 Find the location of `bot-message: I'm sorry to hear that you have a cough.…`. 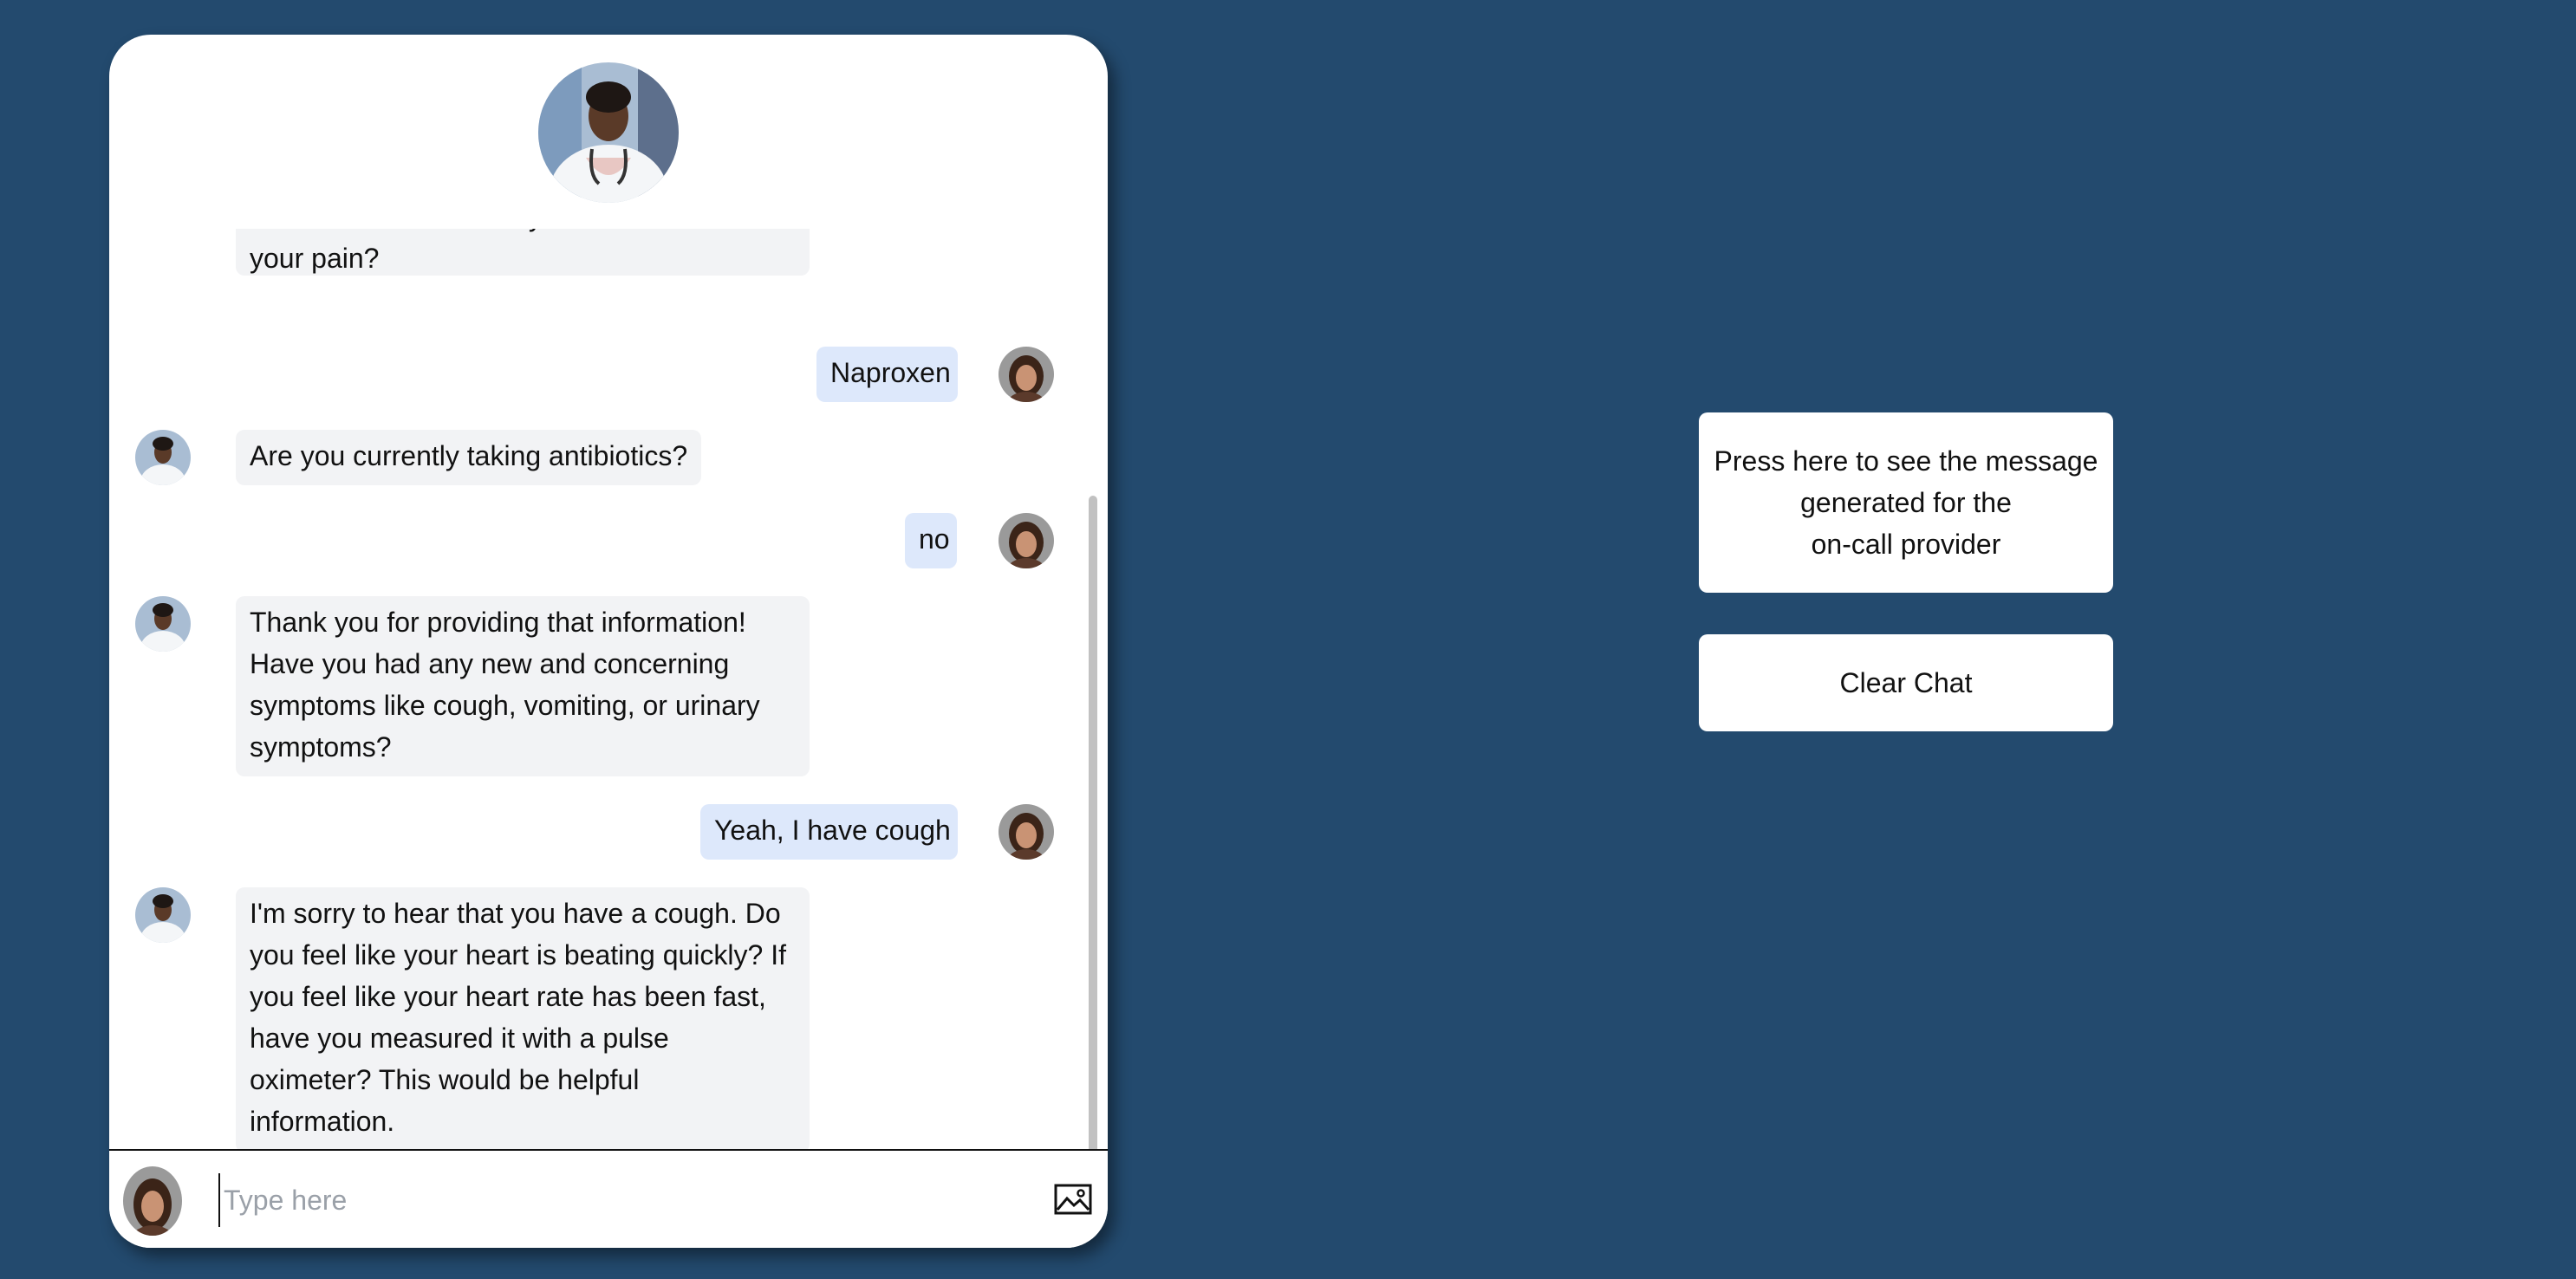

bot-message: I'm sorry to hear that you have a cough.… is located at coordinates (523, 1019).